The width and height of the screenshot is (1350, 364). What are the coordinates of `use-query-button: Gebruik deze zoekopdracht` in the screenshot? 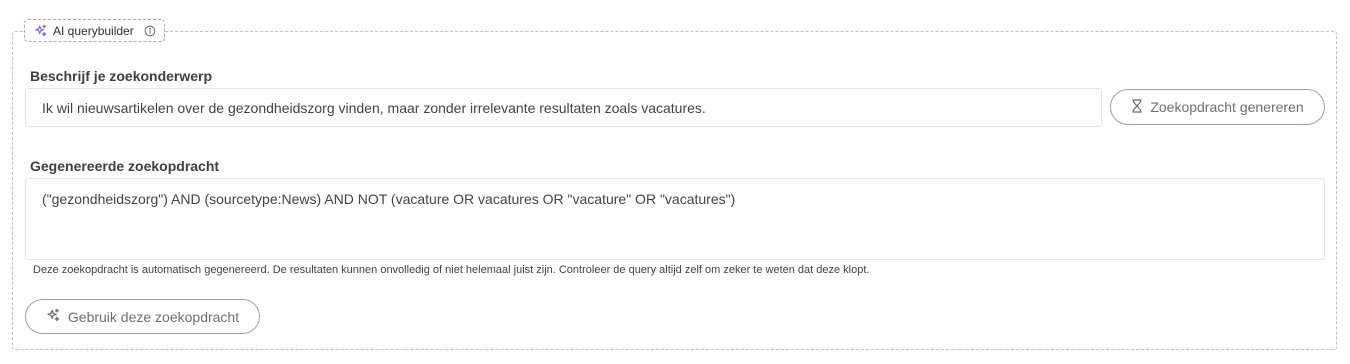 It's located at (142, 316).